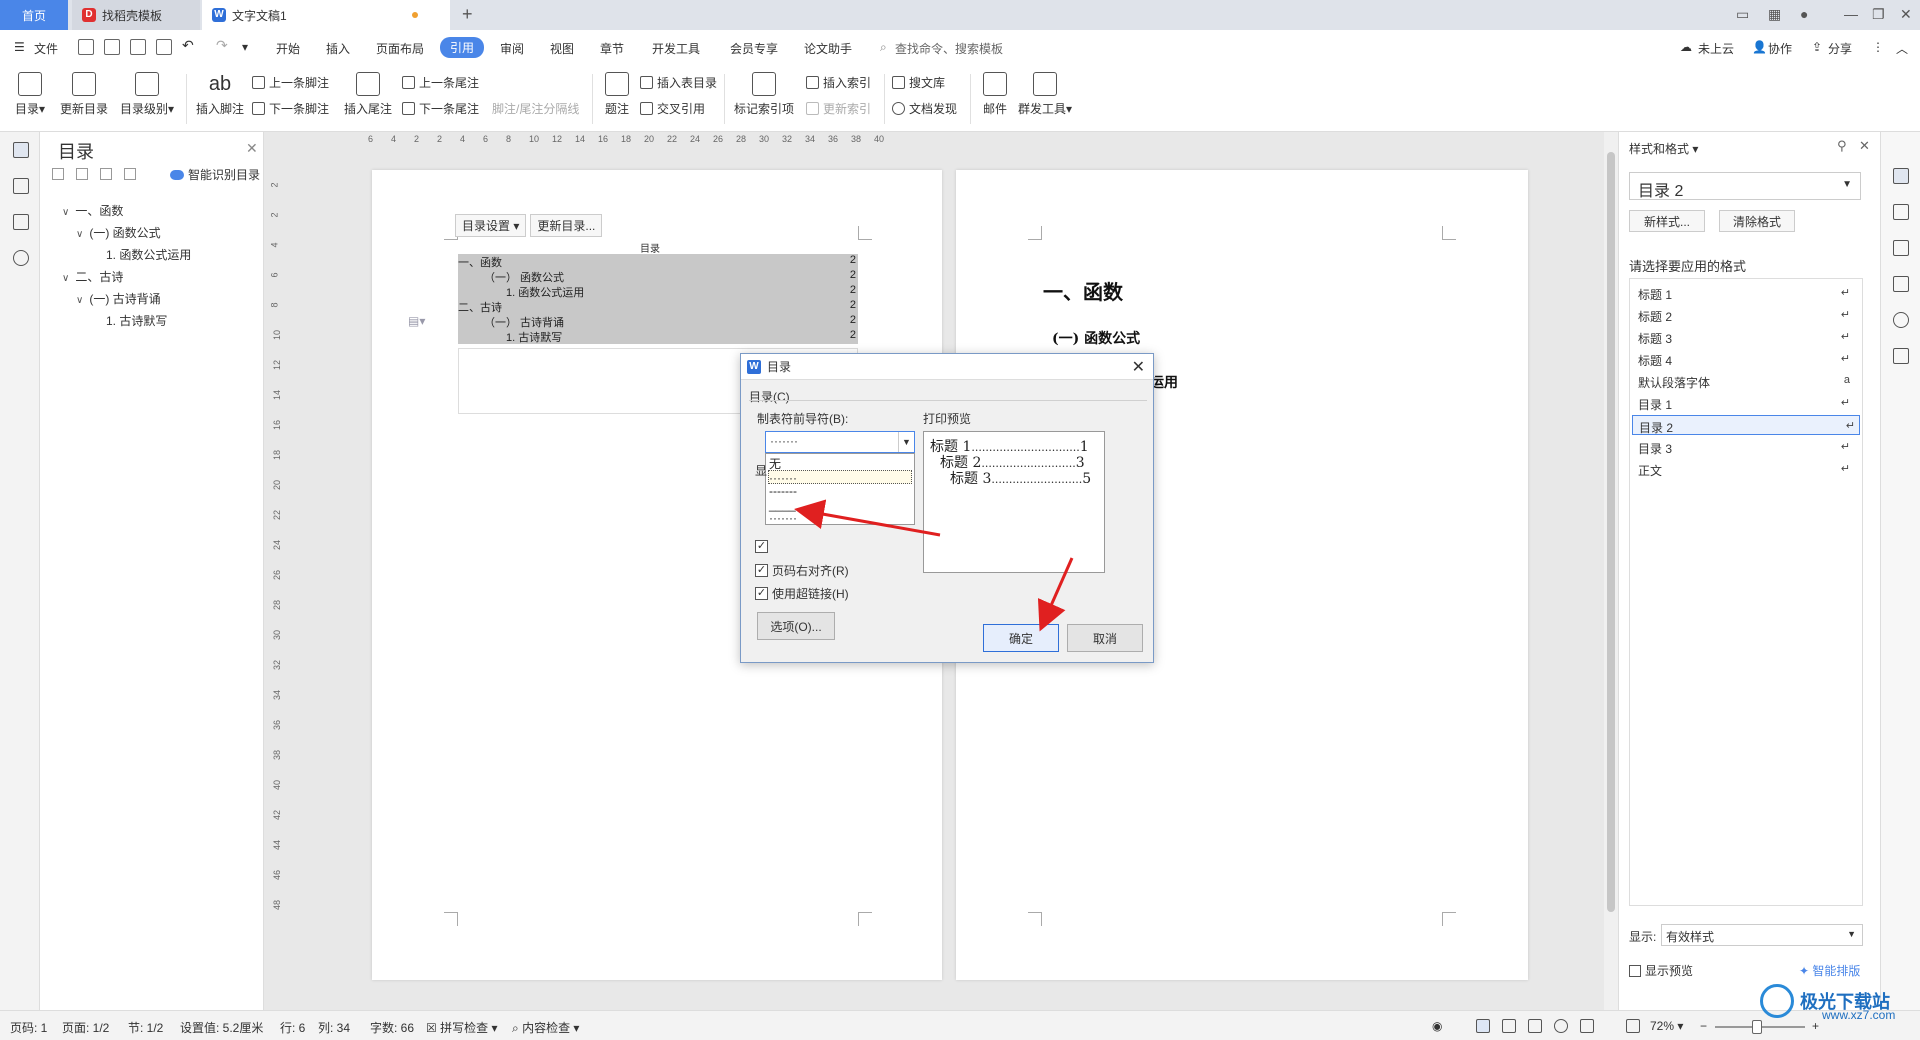 Image resolution: width=1920 pixels, height=1040 pixels. Describe the element at coordinates (46, 48) in the screenshot. I see `menu-file: 文件` at that location.